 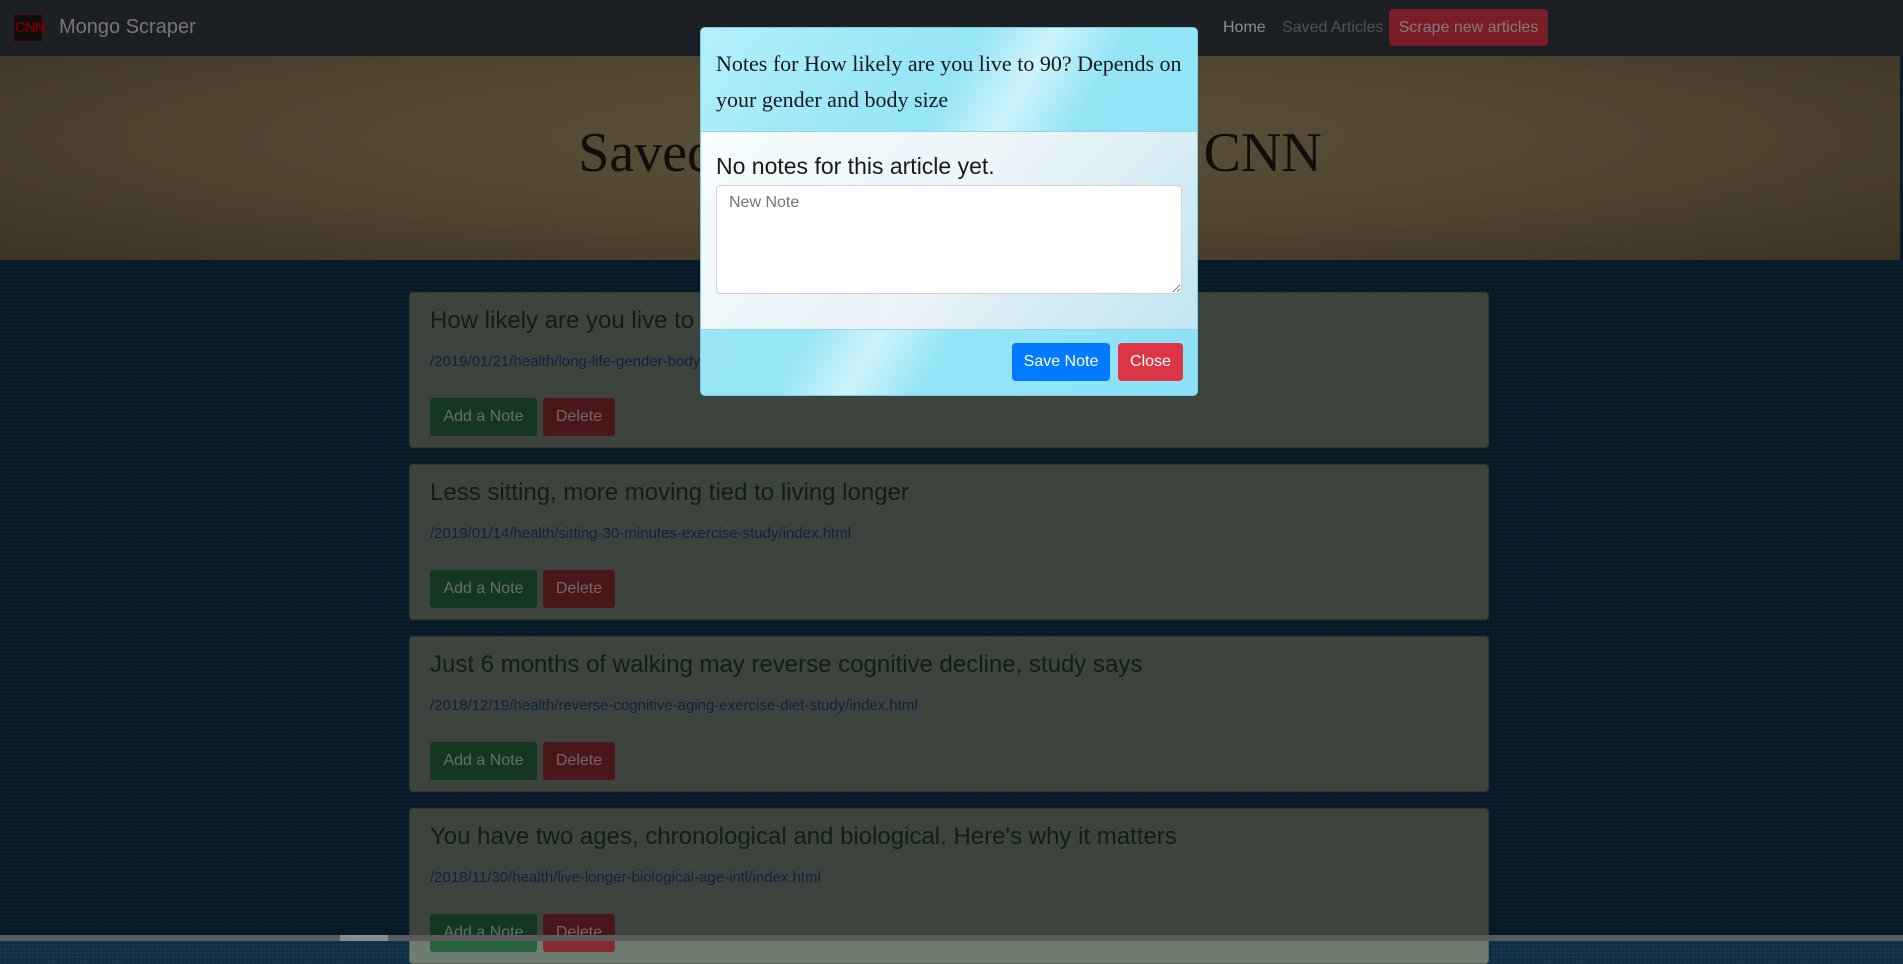 What do you see at coordinates (364, 938) in the screenshot?
I see `scrollbar-thumb` at bounding box center [364, 938].